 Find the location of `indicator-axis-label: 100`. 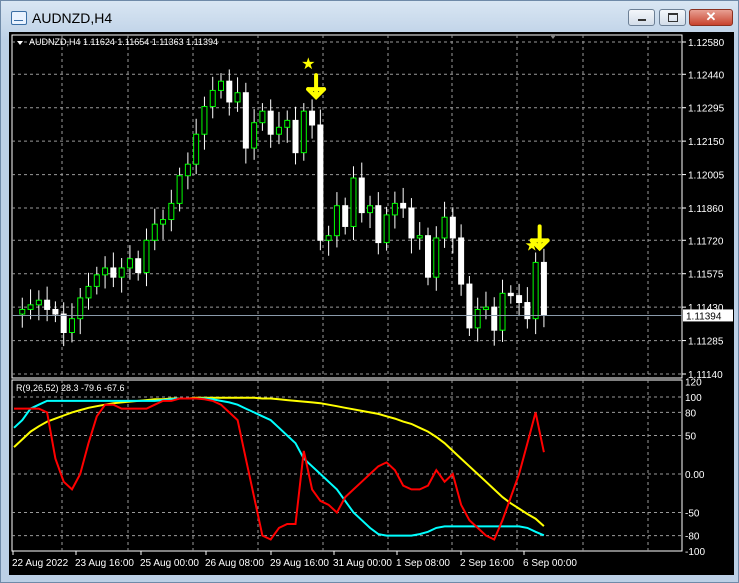

indicator-axis-label: 100 is located at coordinates (693, 398).